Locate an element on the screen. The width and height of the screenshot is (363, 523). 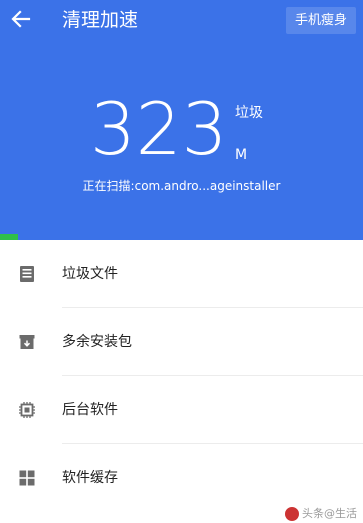
list-item-extra-packages: 多余安装包 is located at coordinates (181, 342).